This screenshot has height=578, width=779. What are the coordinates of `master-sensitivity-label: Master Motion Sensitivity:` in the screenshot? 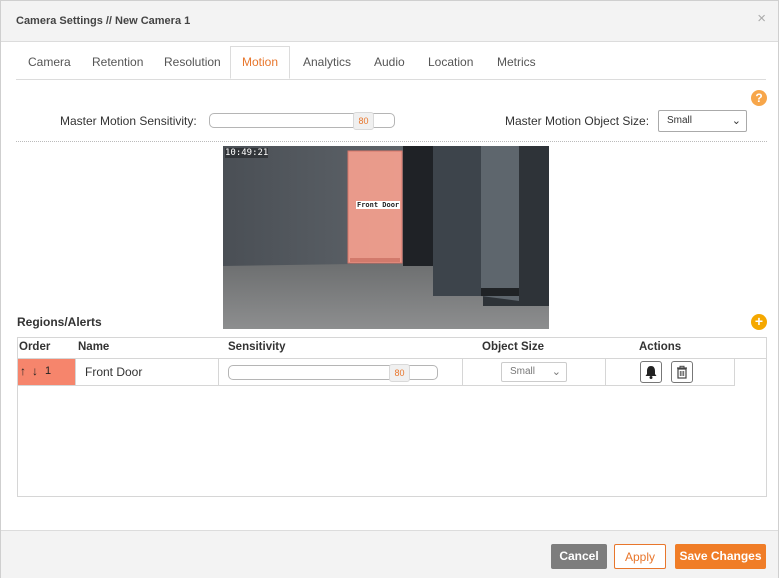 It's located at (128, 121).